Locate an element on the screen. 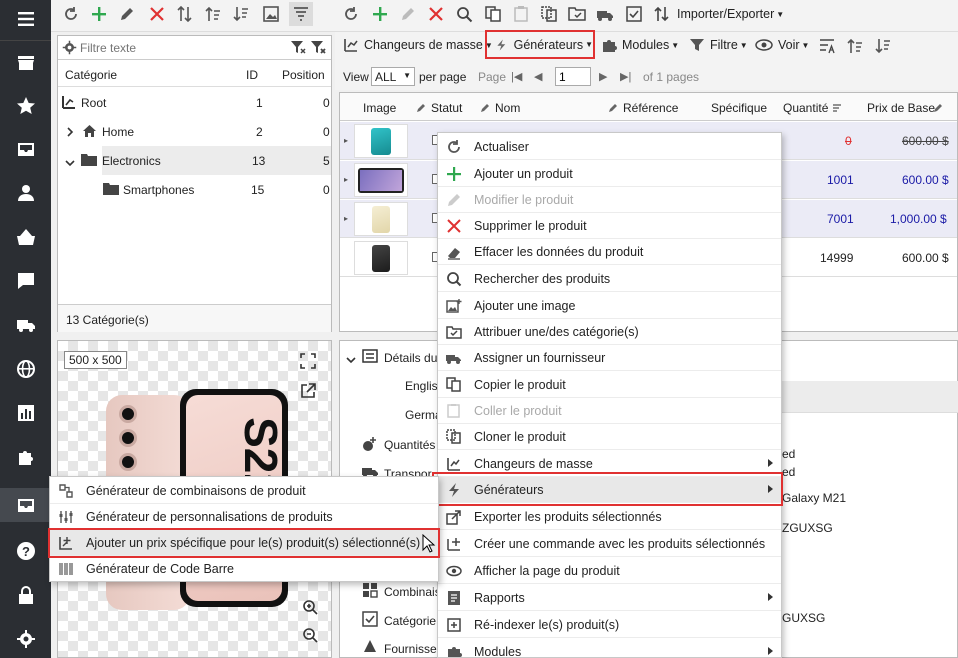 The width and height of the screenshot is (958, 658). lock-icon is located at coordinates (25, 595).